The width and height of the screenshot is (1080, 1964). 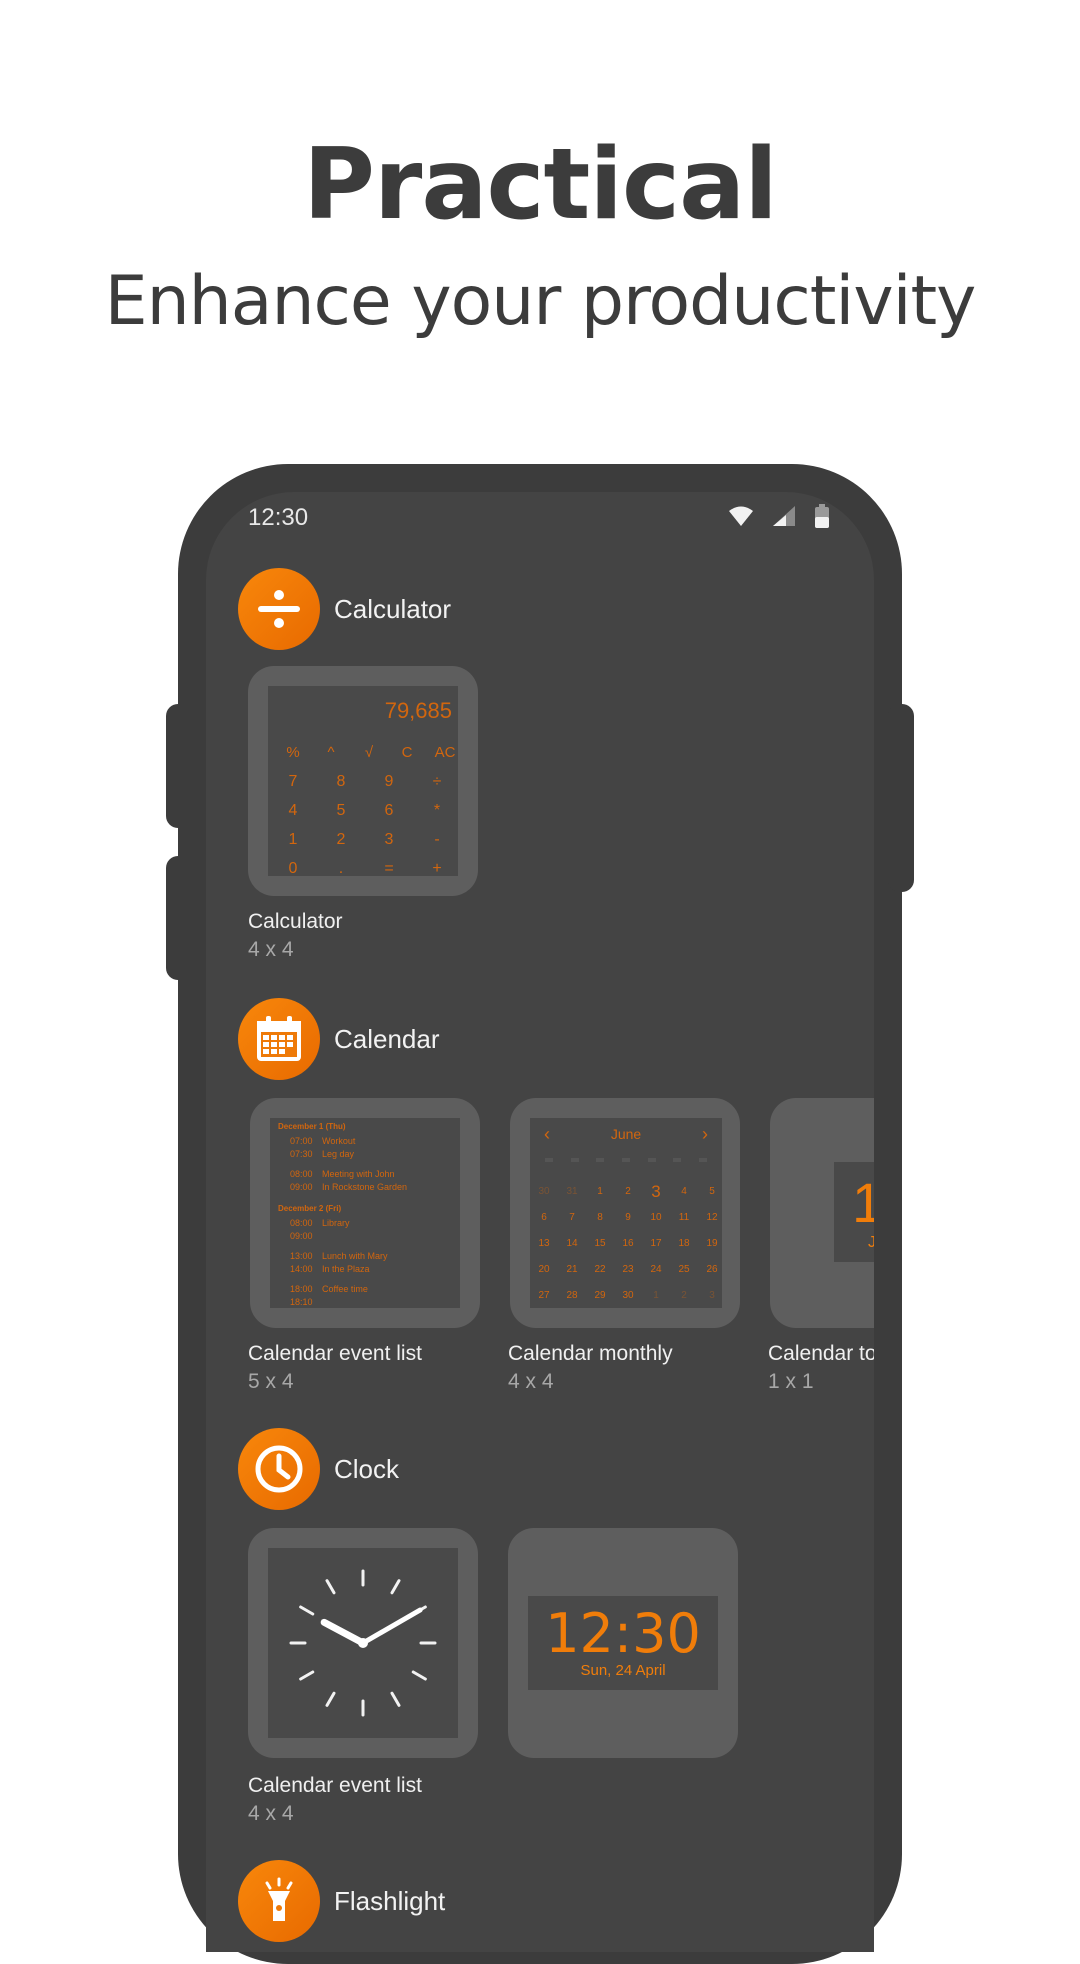 I want to click on calculator-key: 9, so click(x=389, y=781).